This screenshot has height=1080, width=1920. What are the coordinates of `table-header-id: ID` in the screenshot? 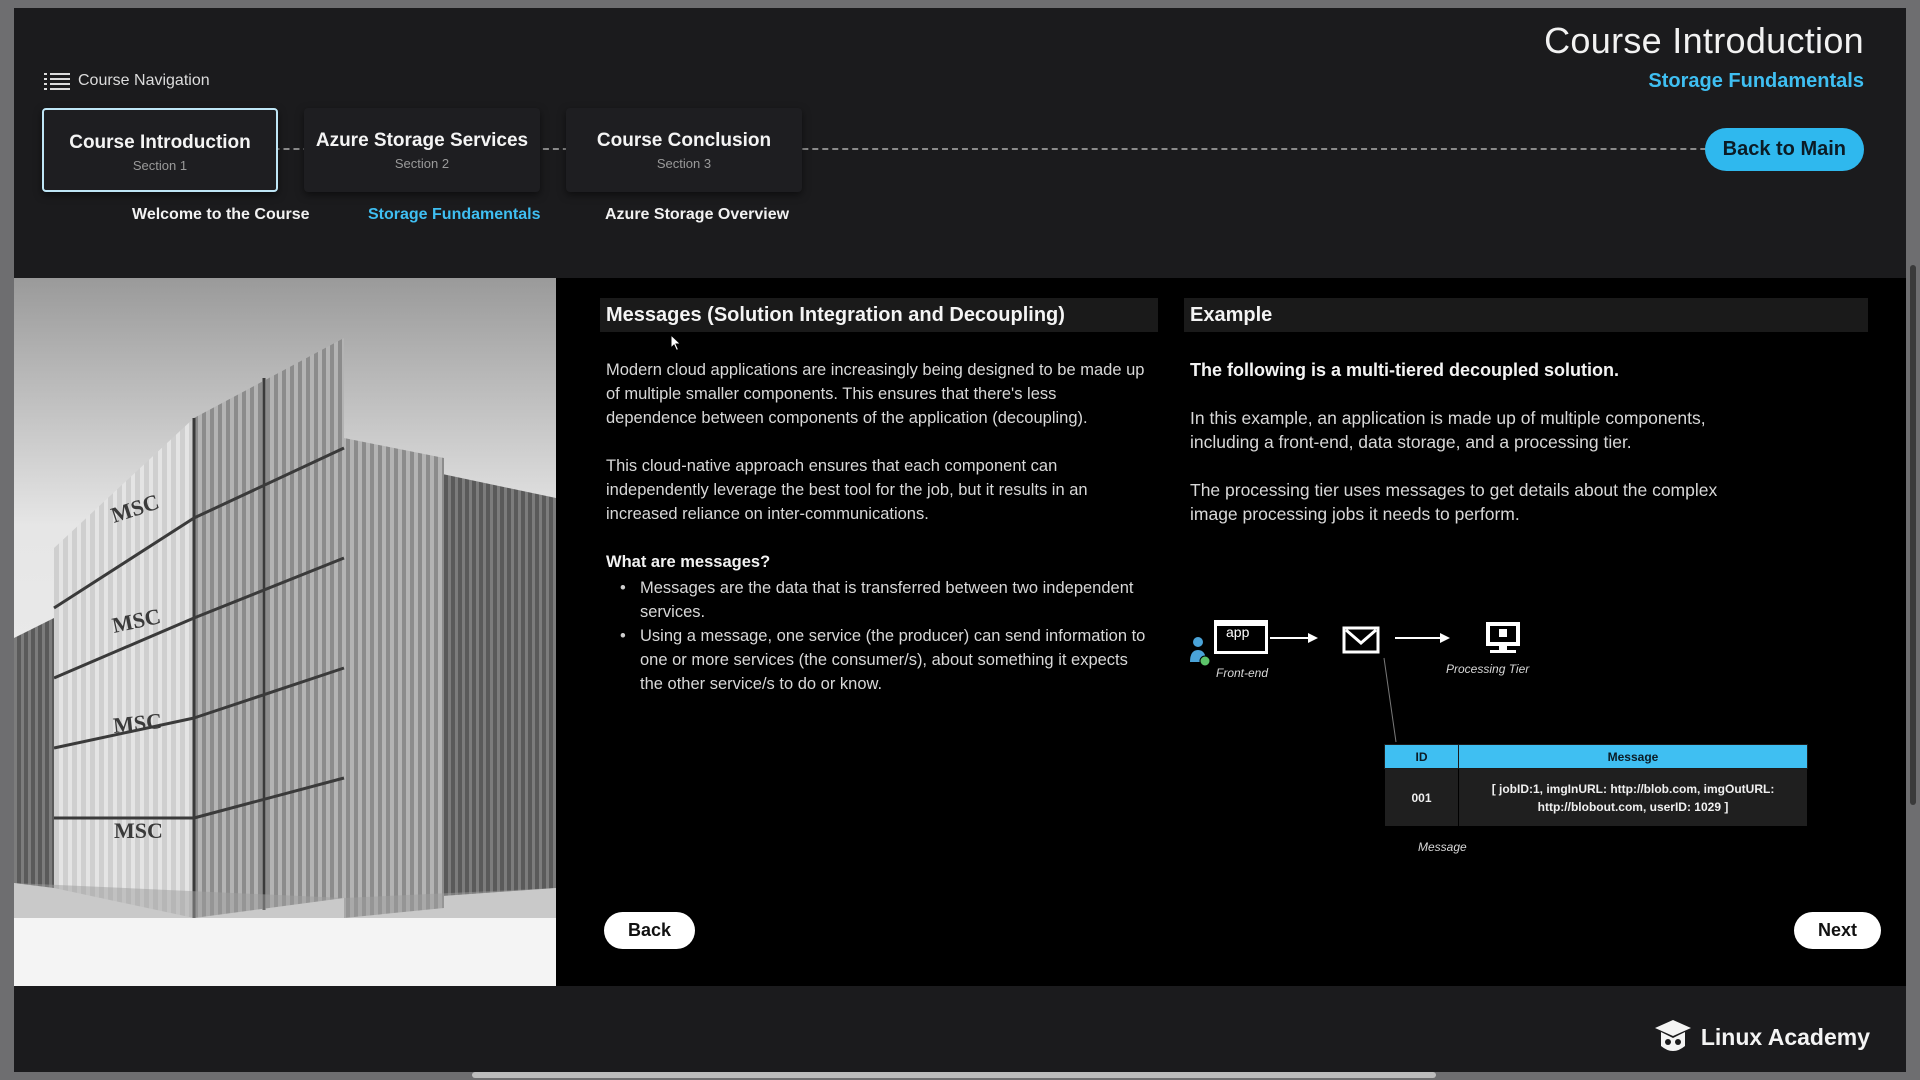 It's located at (1421, 756).